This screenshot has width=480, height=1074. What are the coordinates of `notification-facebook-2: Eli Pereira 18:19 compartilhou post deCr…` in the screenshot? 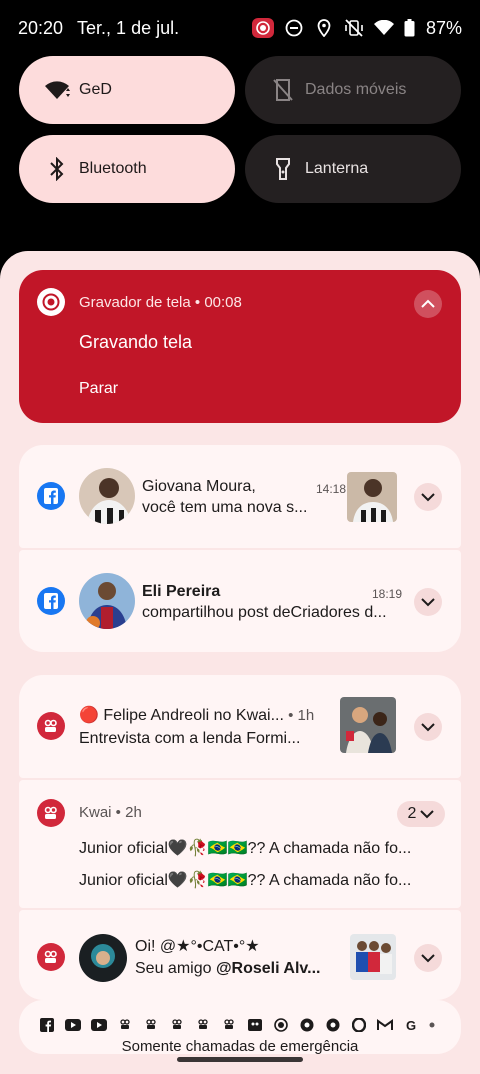 It's located at (240, 601).